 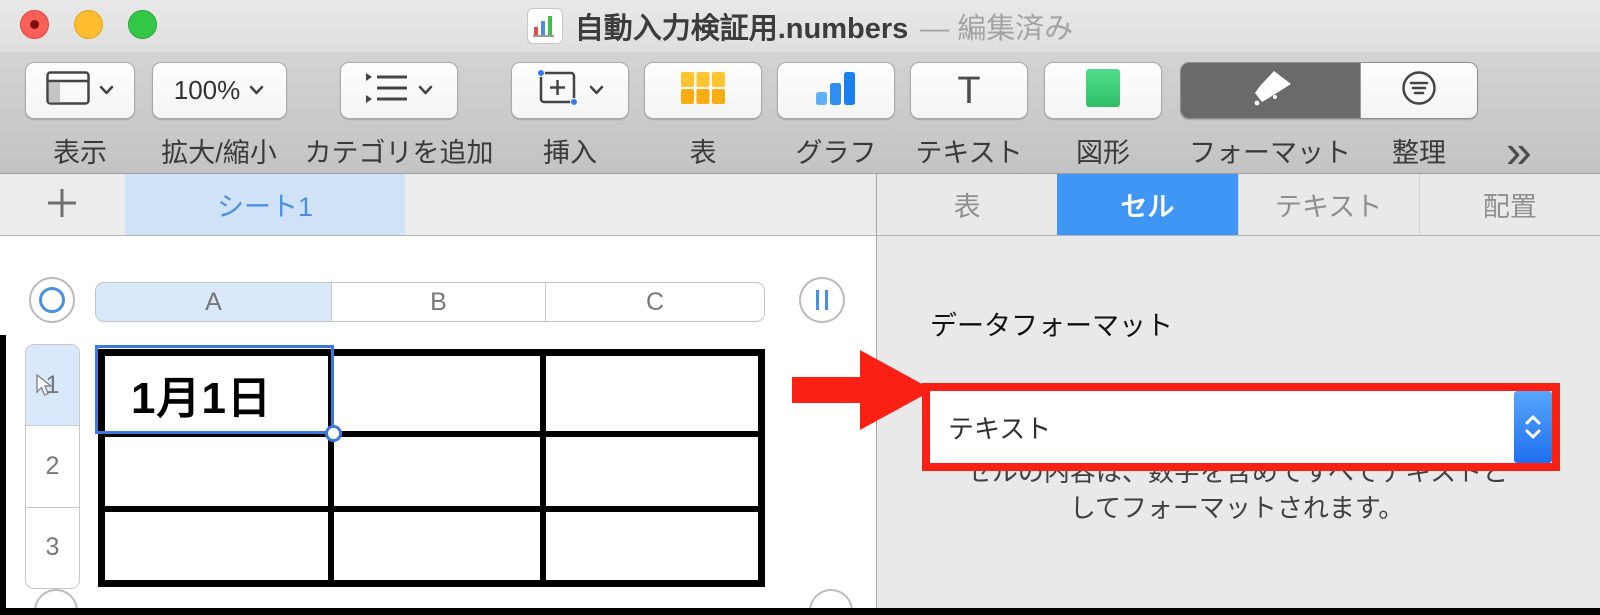 I want to click on table-handle-ring-icon, so click(x=52, y=300).